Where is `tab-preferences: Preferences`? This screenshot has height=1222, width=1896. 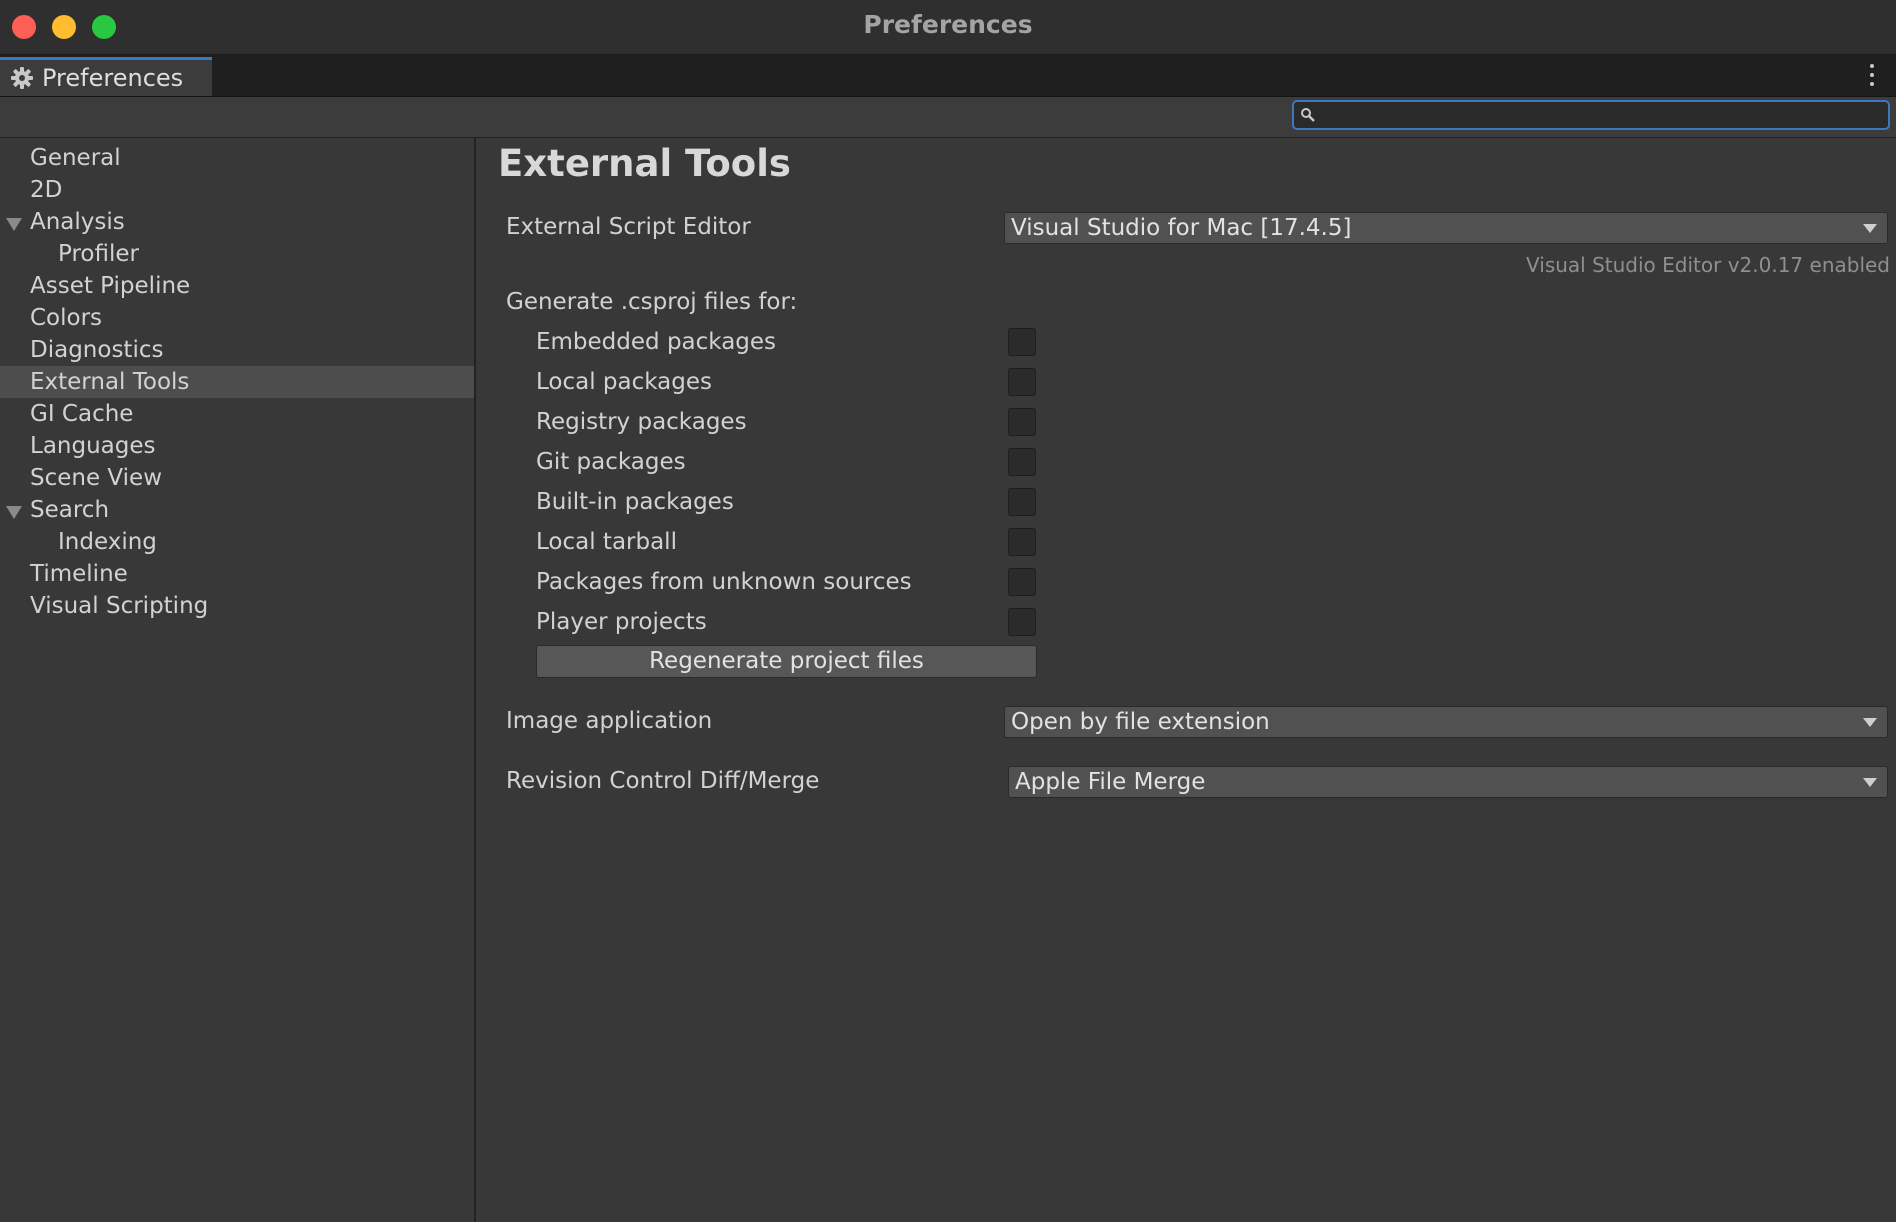 tab-preferences: Preferences is located at coordinates (106, 76).